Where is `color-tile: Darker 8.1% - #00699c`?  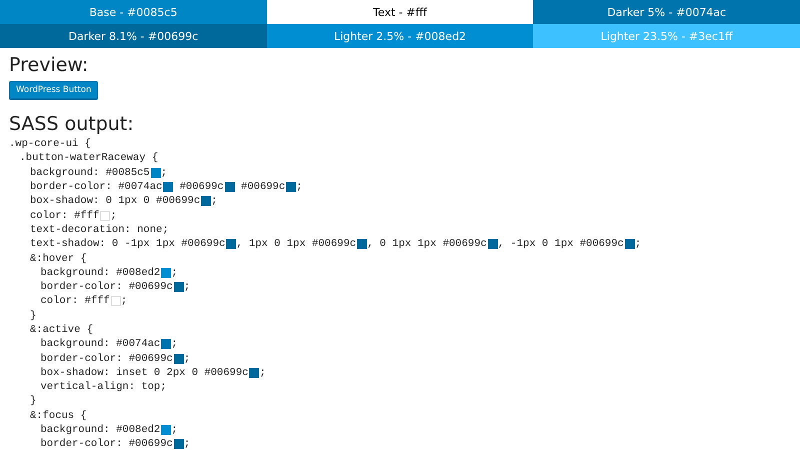
color-tile: Darker 8.1% - #00699c is located at coordinates (133, 36).